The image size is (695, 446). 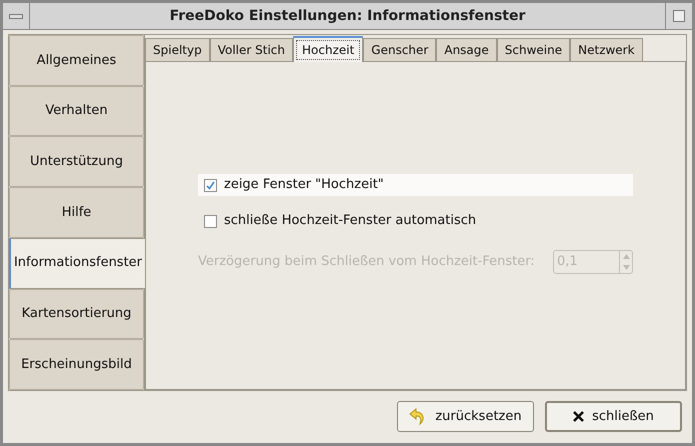 What do you see at coordinates (606, 49) in the screenshot?
I see `tab: Netzwerk` at bounding box center [606, 49].